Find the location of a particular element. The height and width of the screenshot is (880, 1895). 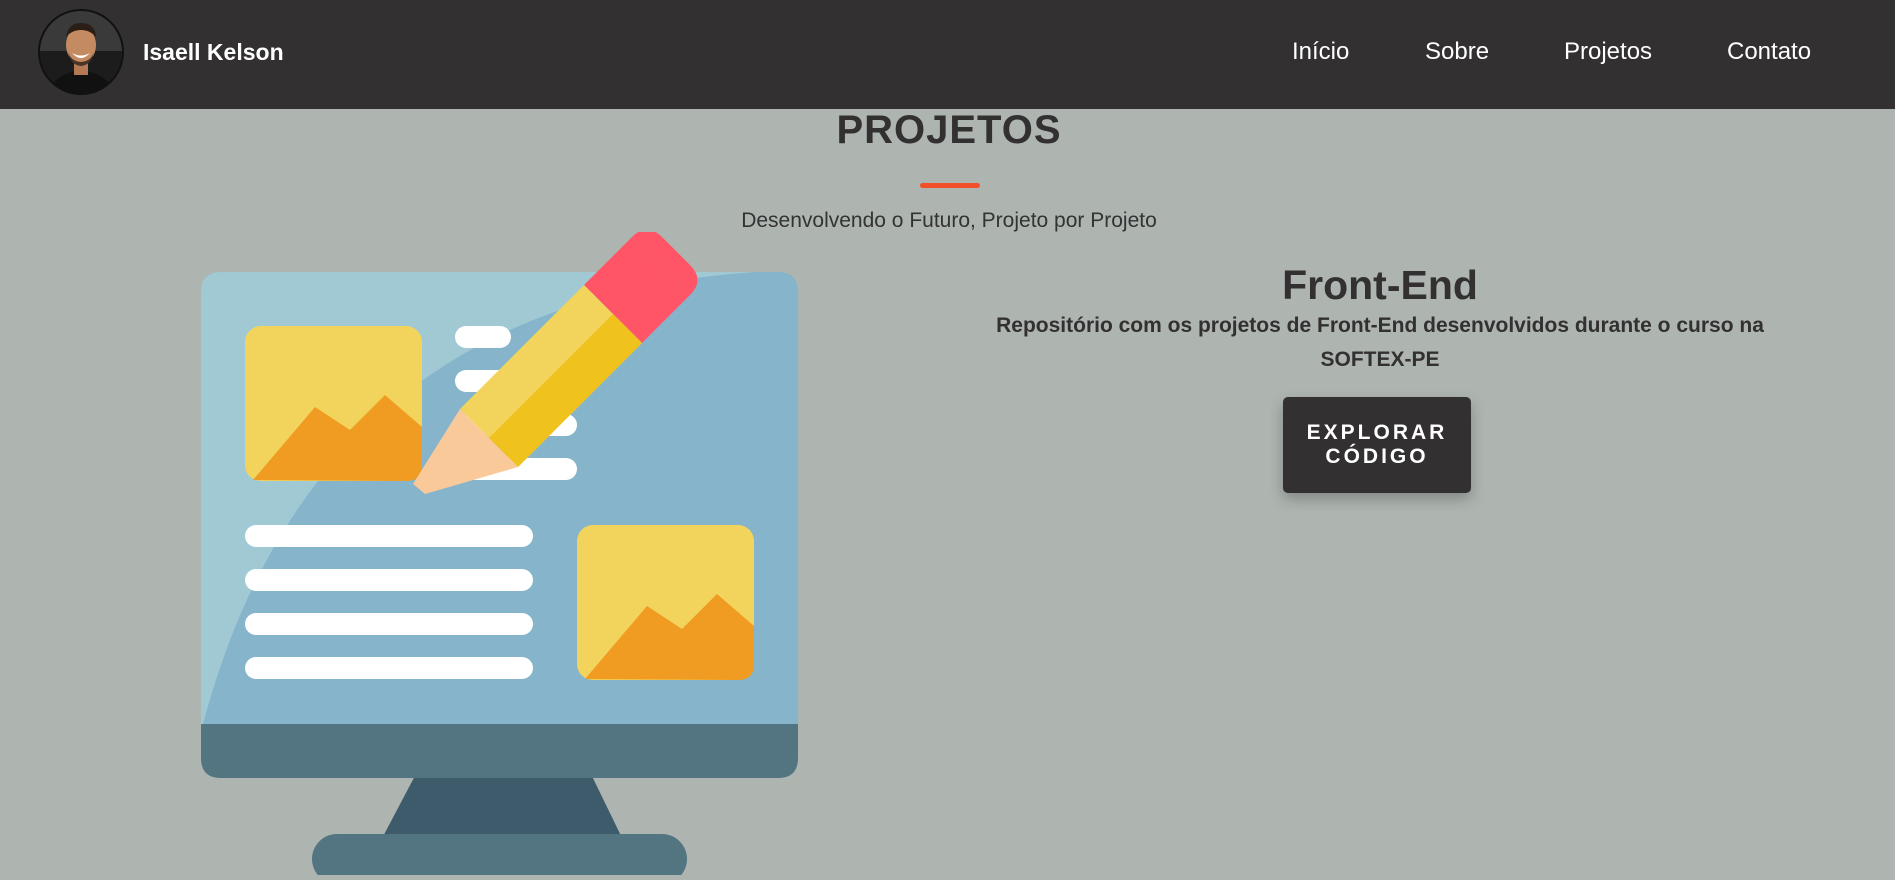

avatar is located at coordinates (81, 52).